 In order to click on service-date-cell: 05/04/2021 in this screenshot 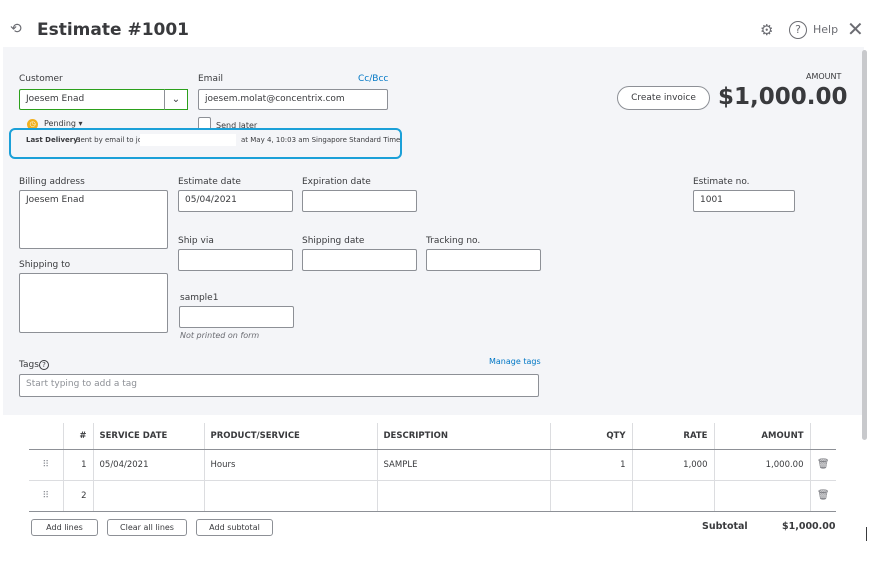, I will do `click(148, 465)`.